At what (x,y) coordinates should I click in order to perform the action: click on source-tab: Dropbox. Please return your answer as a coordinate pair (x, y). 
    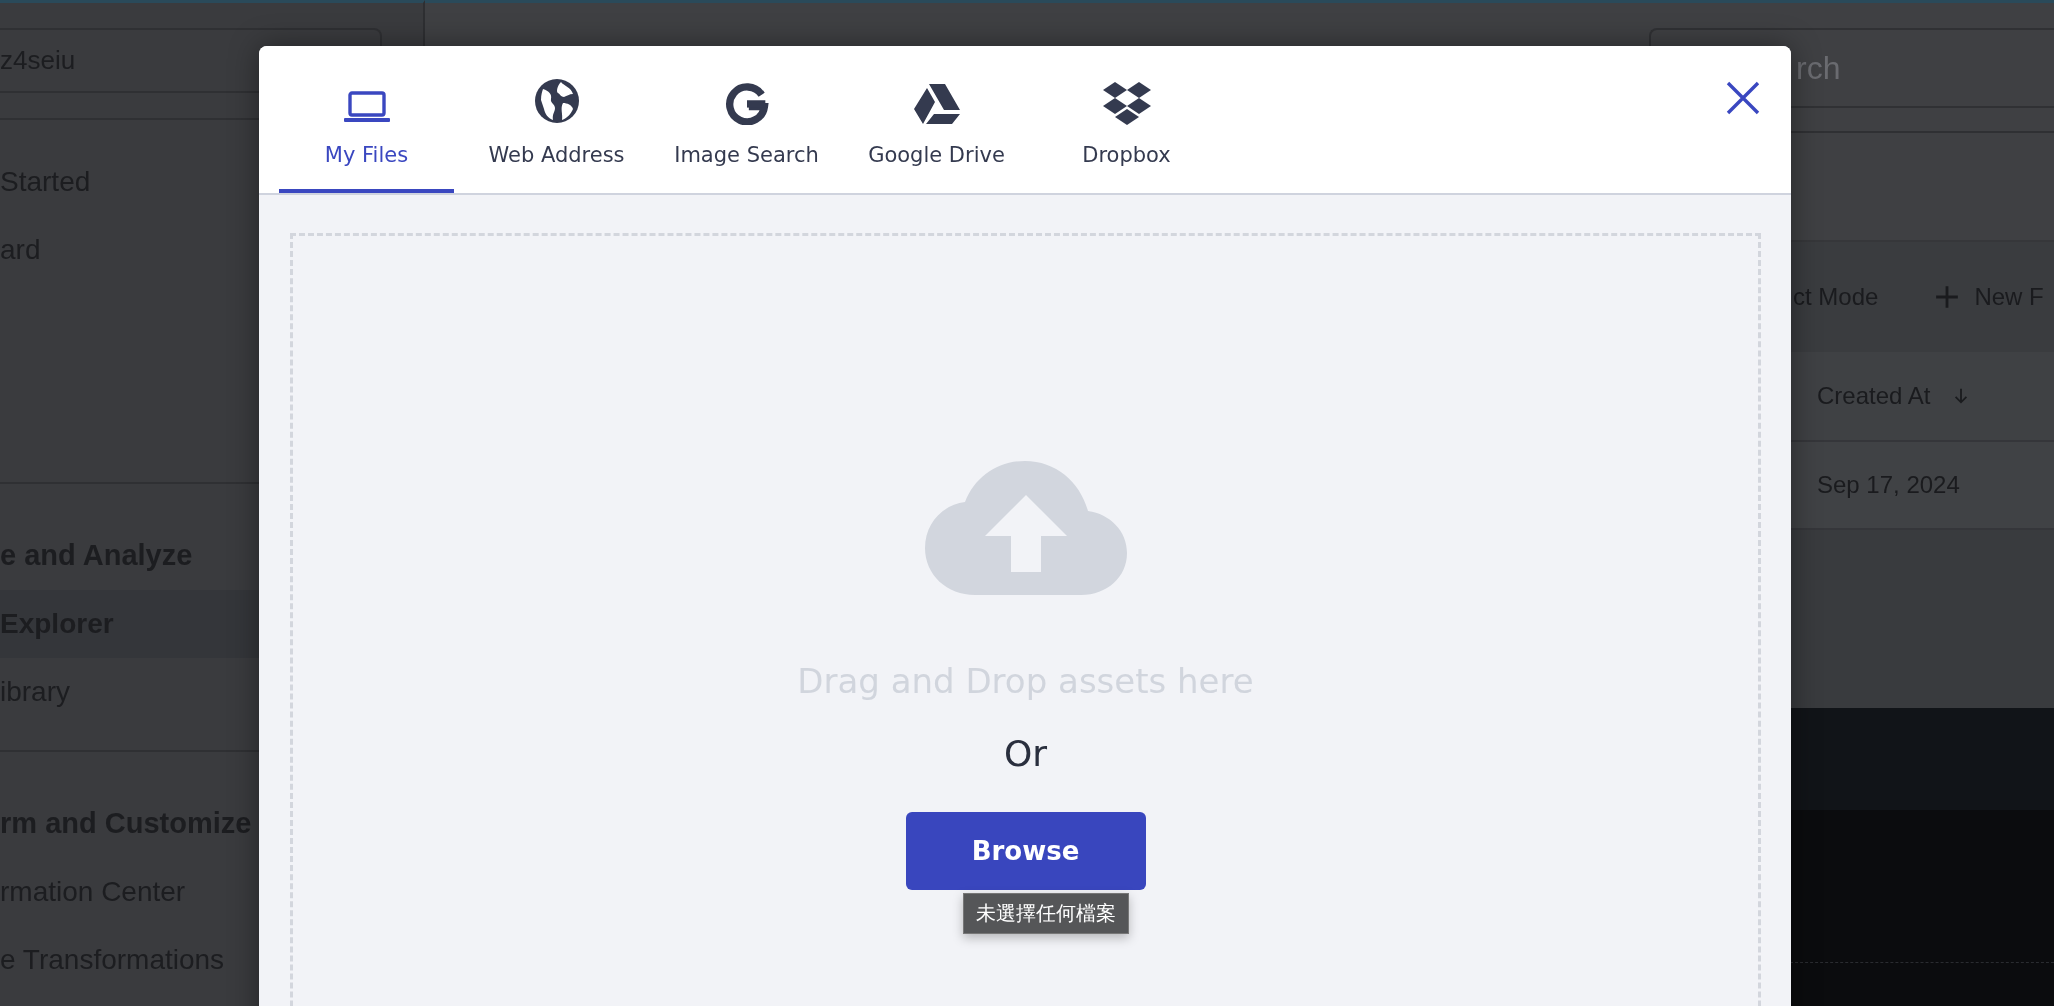
    Looking at the image, I should click on (1126, 119).